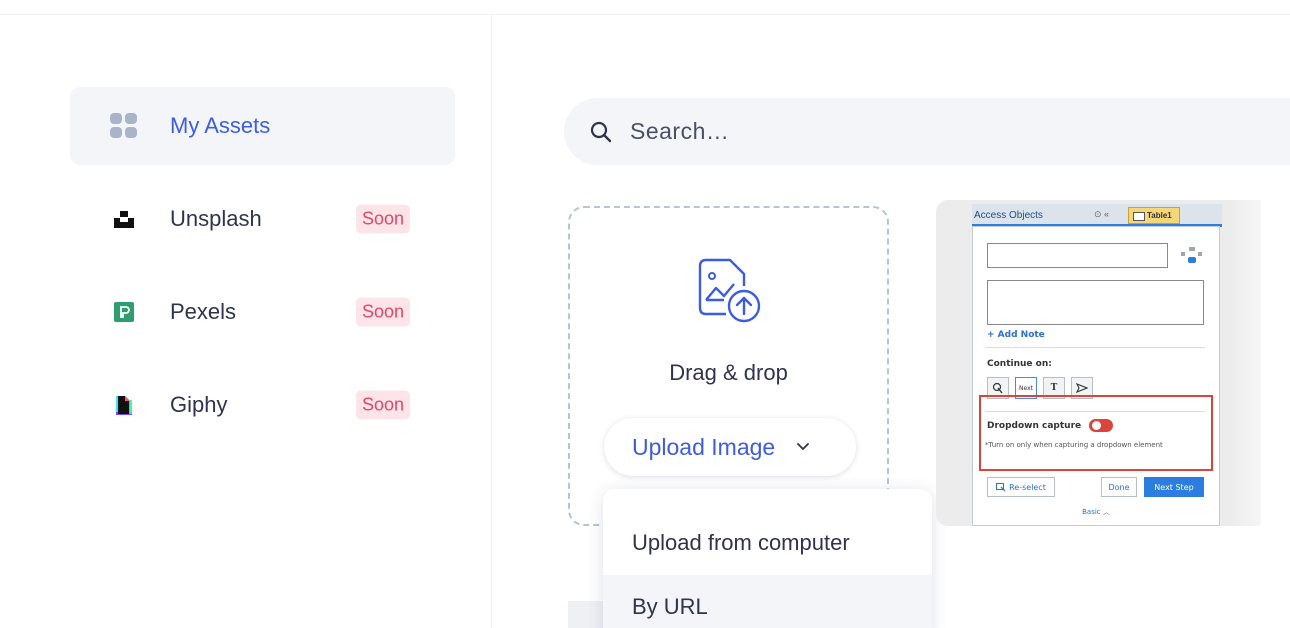  Describe the element at coordinates (1174, 487) in the screenshot. I see `thumb-next-step-button: Next Step` at that location.